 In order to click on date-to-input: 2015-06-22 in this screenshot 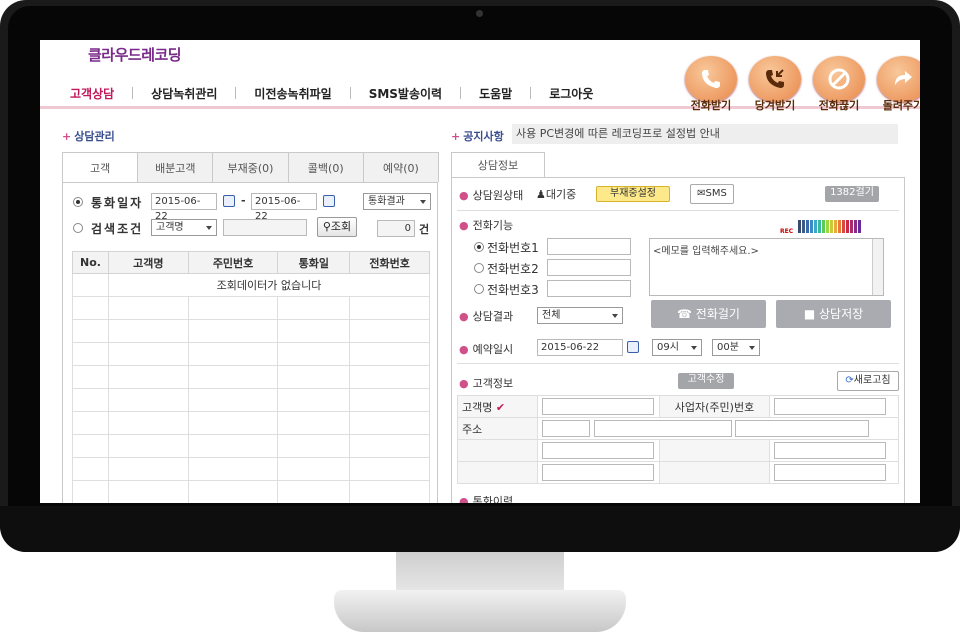, I will do `click(284, 207)`.